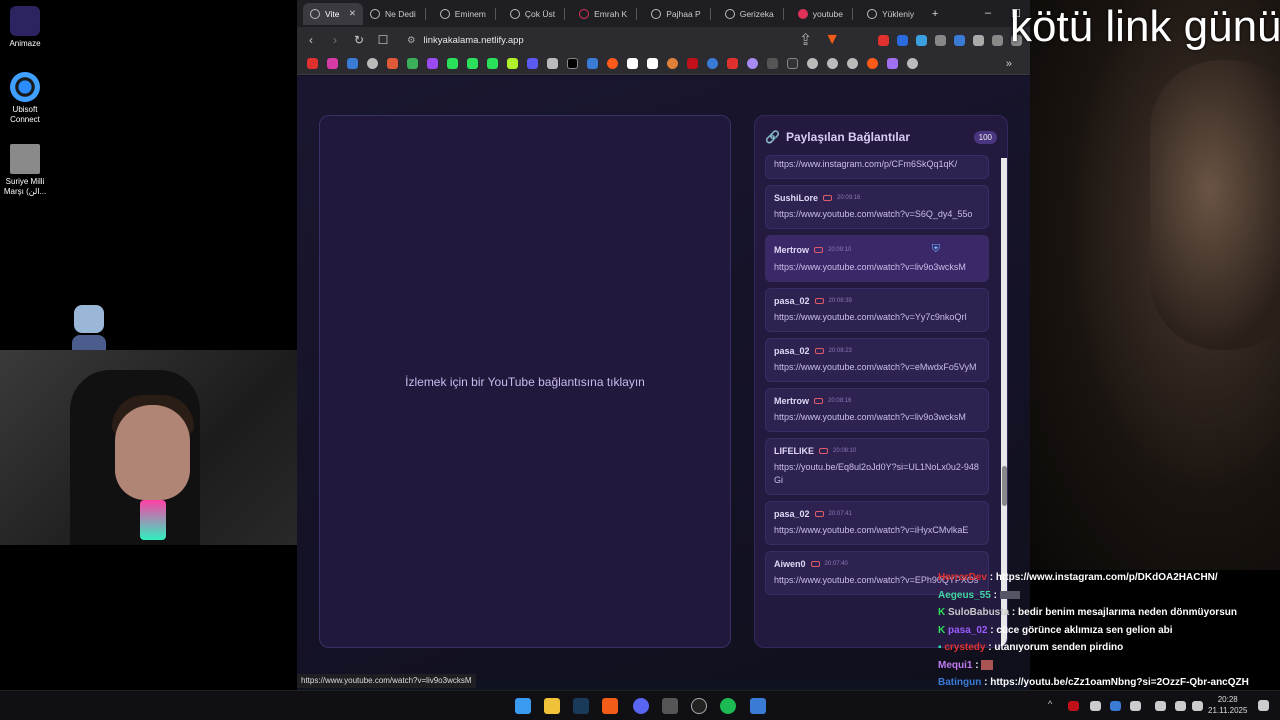 This screenshot has width=1280, height=720. What do you see at coordinates (432, 63) in the screenshot?
I see `twitch-icon` at bounding box center [432, 63].